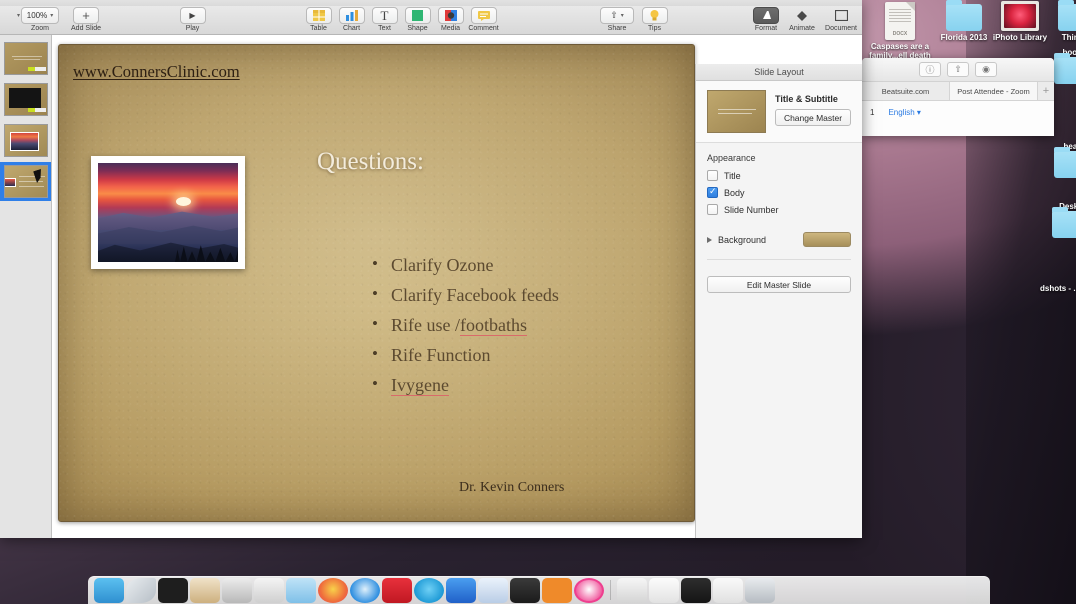 The width and height of the screenshot is (1076, 604). I want to click on edit-master-slide-button: Edit Master Slide, so click(779, 284).